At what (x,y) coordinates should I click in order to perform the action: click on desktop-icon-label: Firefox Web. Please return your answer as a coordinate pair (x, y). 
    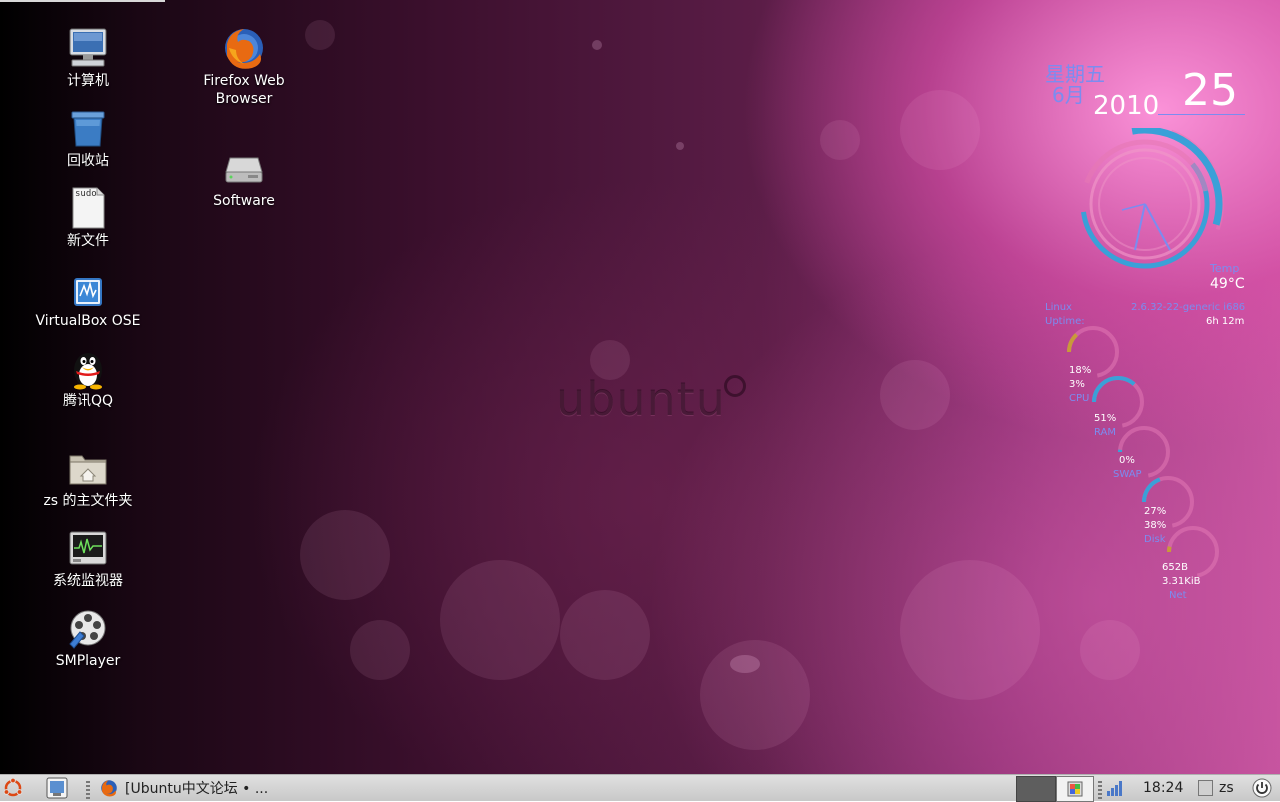
    Looking at the image, I should click on (244, 81).